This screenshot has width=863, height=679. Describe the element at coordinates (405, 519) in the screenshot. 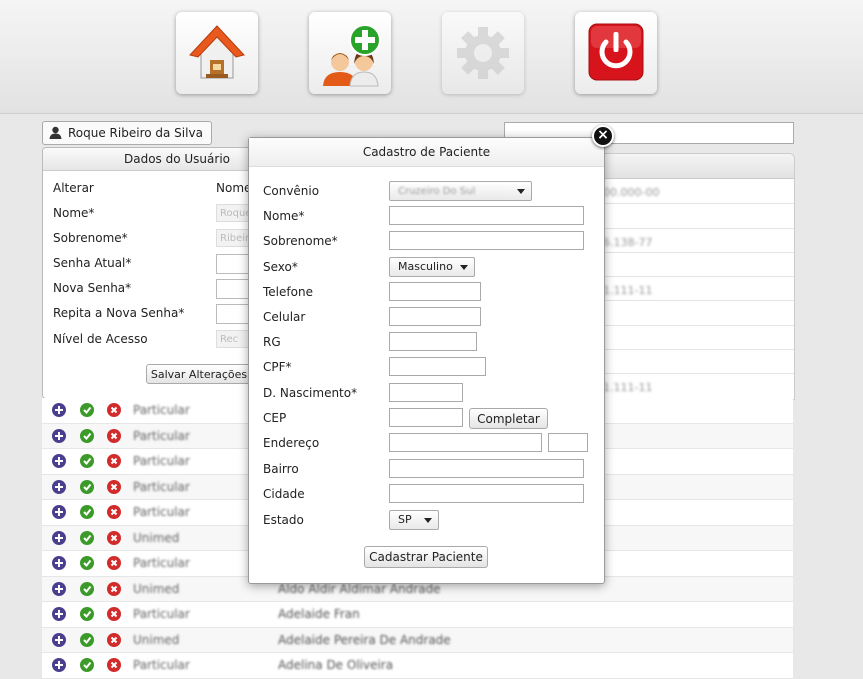

I see `estado-value: SP` at that location.